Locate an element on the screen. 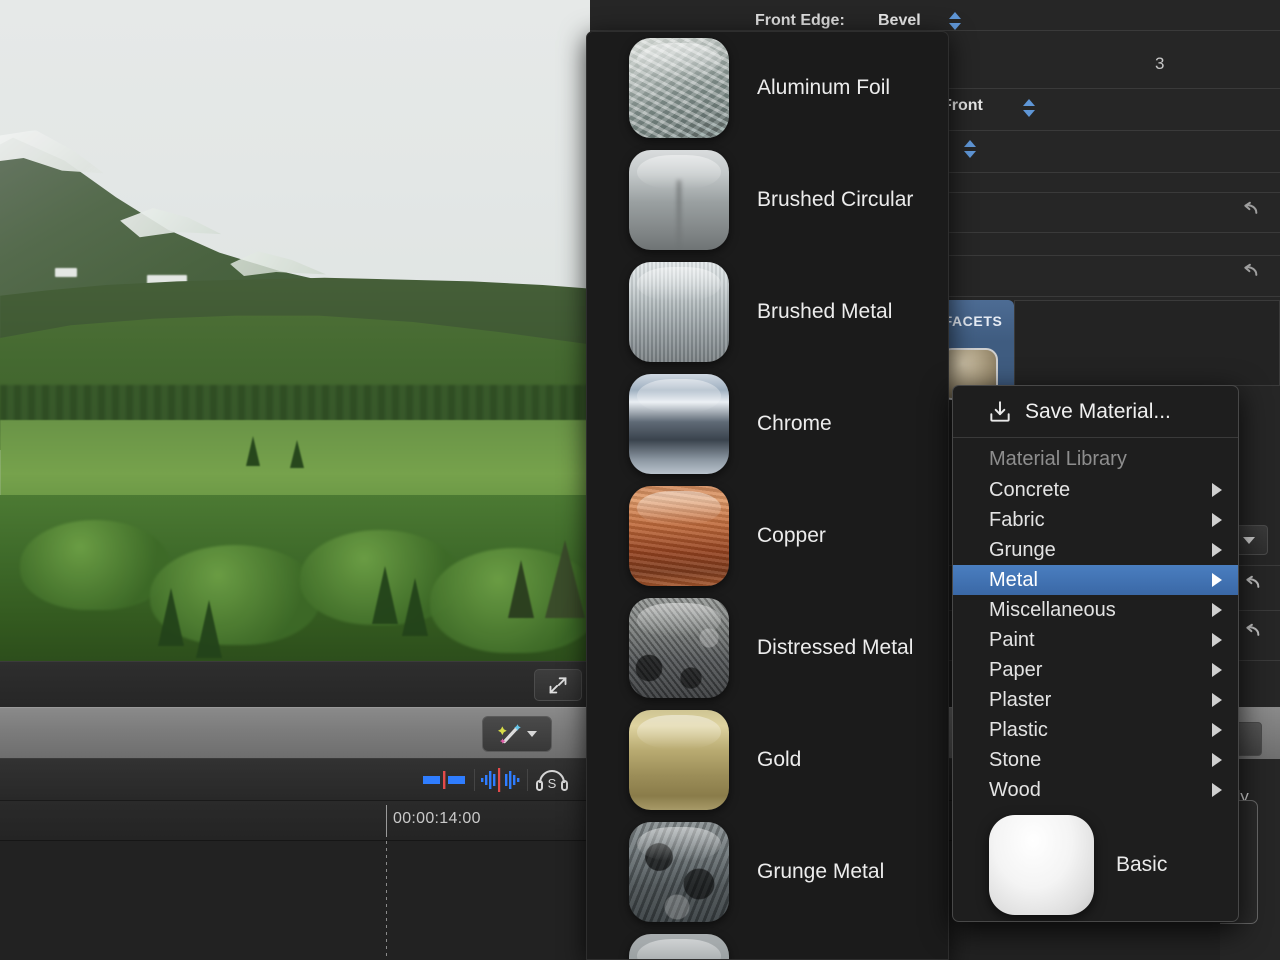 This screenshot has height=960, width=1280. menu-item-grunge: Grunge is located at coordinates (1095, 550).